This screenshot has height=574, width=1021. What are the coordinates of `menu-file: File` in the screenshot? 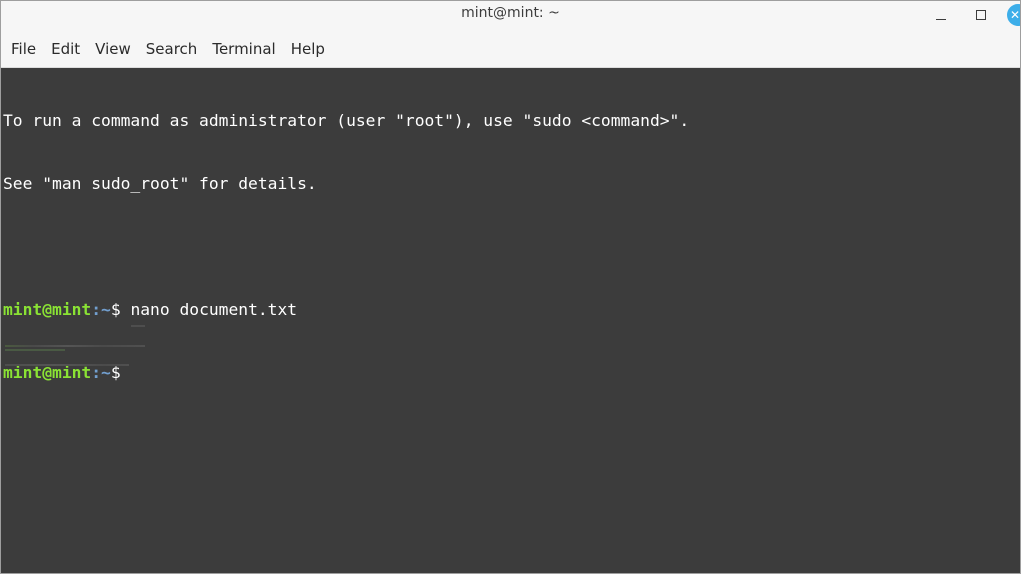 It's located at (22, 49).